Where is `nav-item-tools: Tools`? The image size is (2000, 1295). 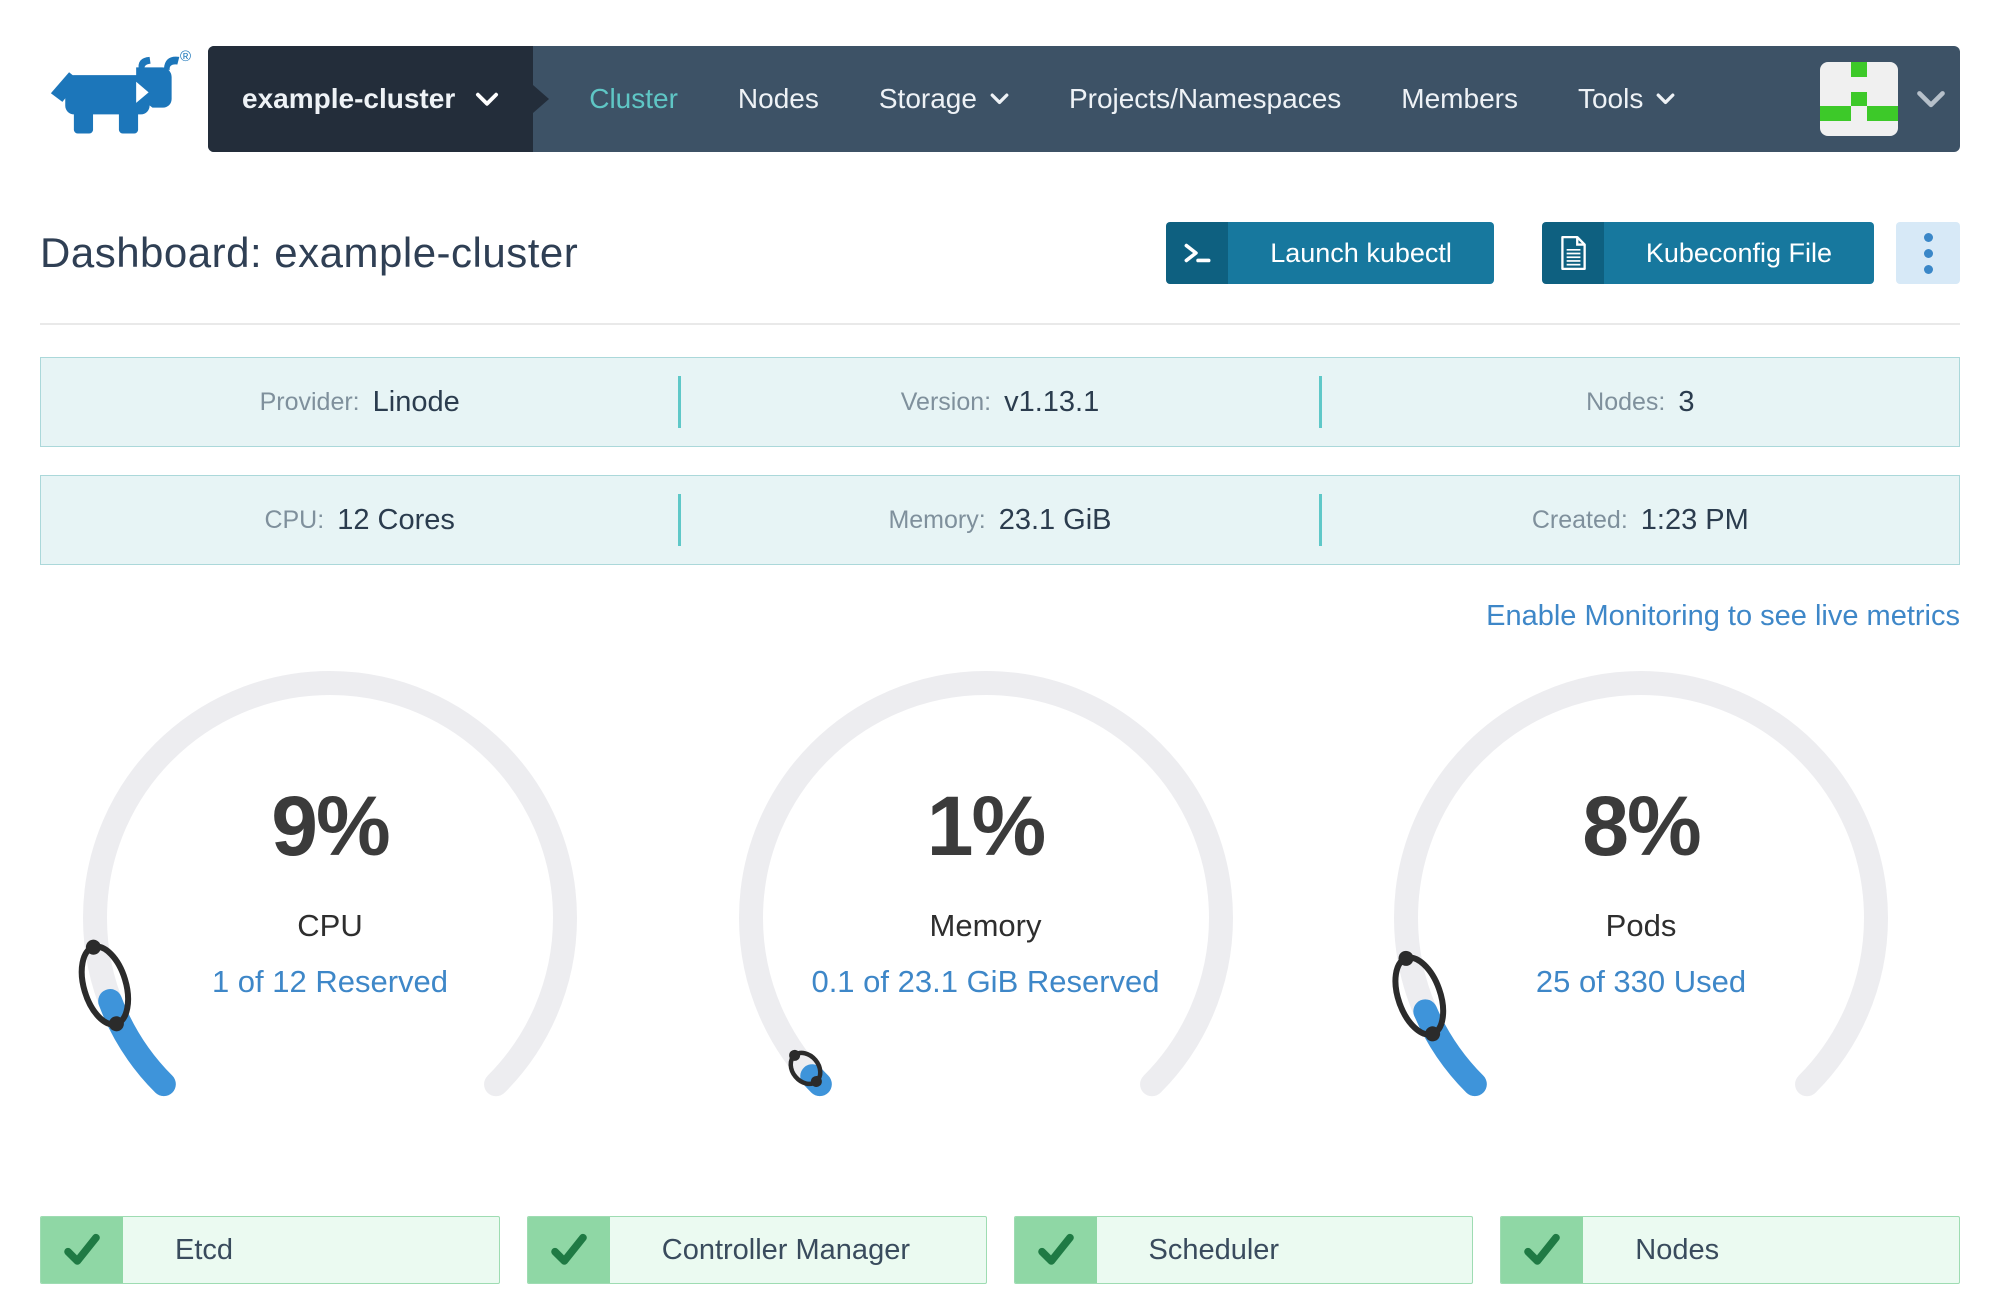
nav-item-tools: Tools is located at coordinates (1626, 99).